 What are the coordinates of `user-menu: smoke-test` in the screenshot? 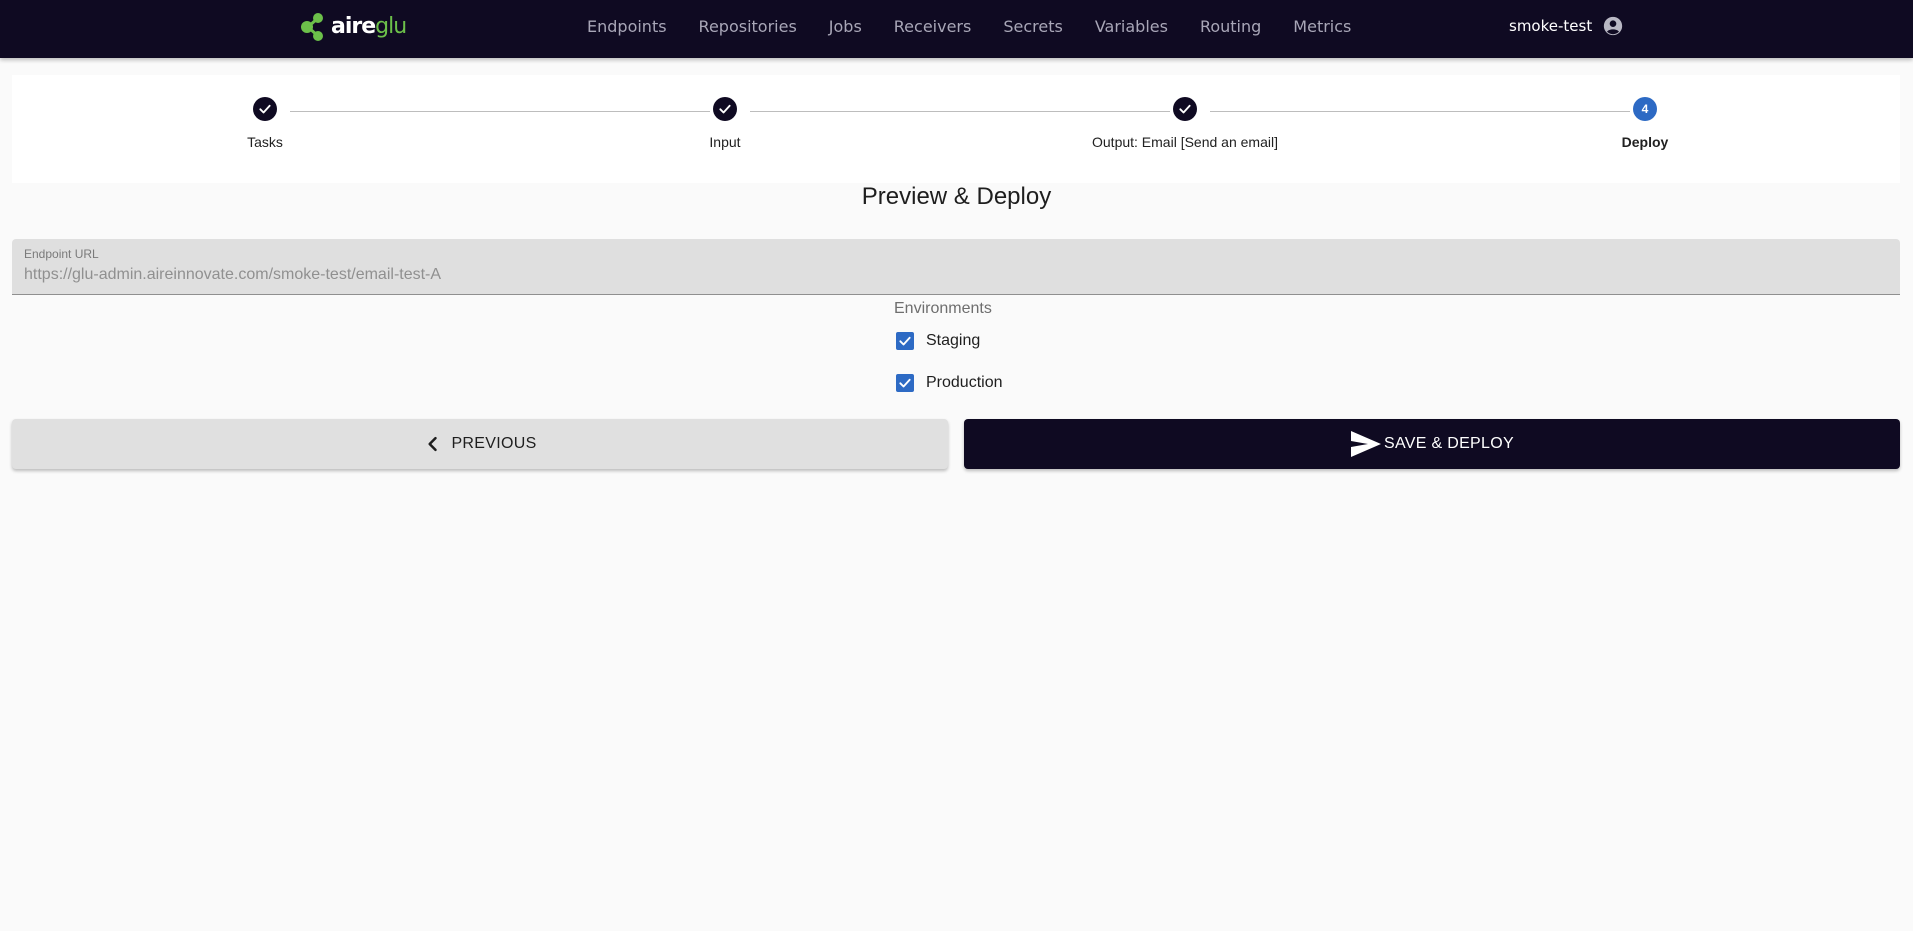 It's located at (1566, 26).